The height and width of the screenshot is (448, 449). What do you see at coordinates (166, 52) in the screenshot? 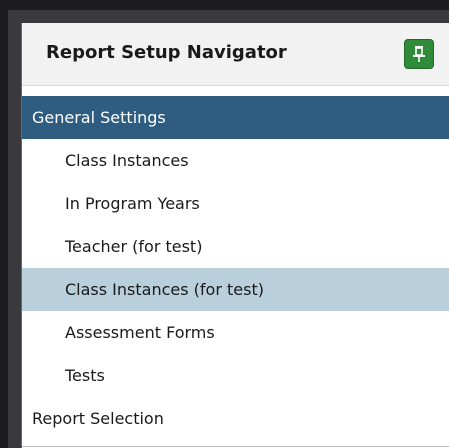
I see `navigator-title: Report Setup Navigator` at bounding box center [166, 52].